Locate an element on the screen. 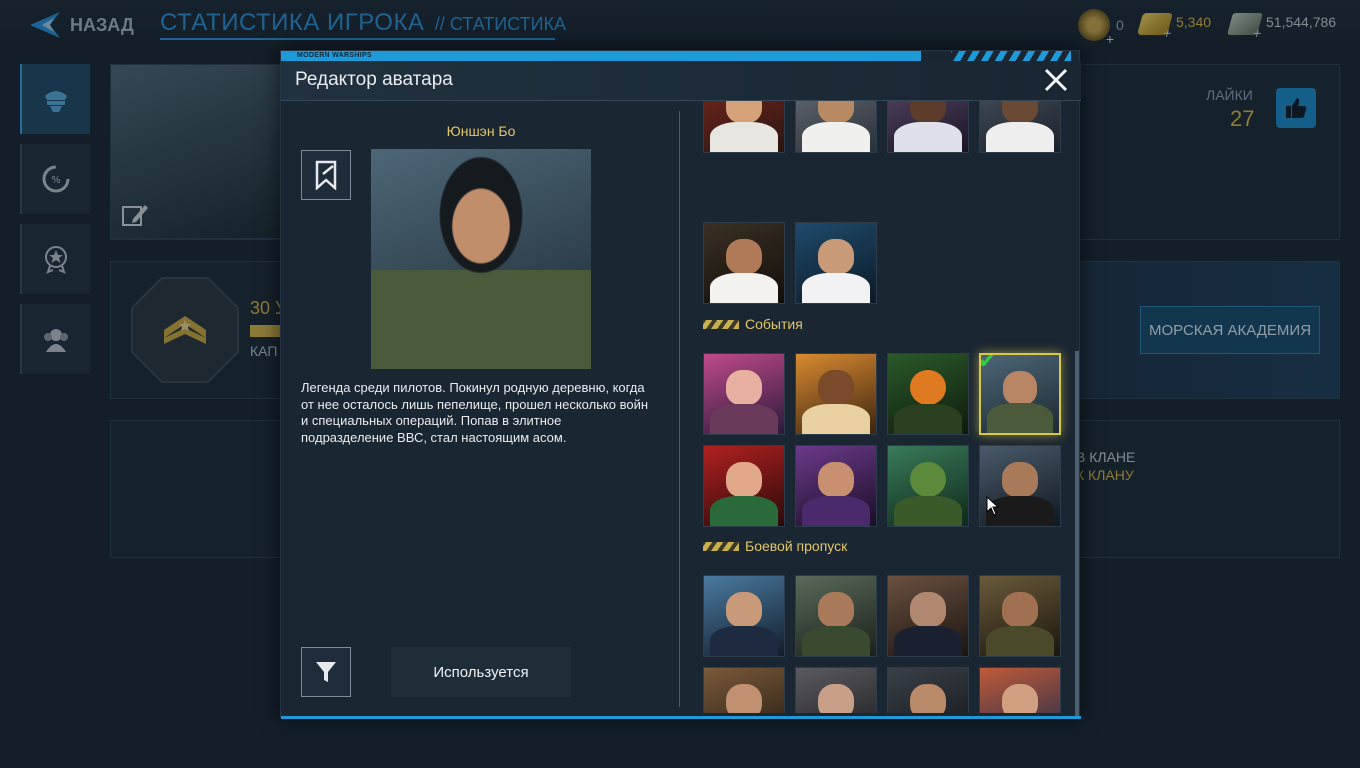 The height and width of the screenshot is (768, 1360). close-icon is located at coordinates (1056, 80).